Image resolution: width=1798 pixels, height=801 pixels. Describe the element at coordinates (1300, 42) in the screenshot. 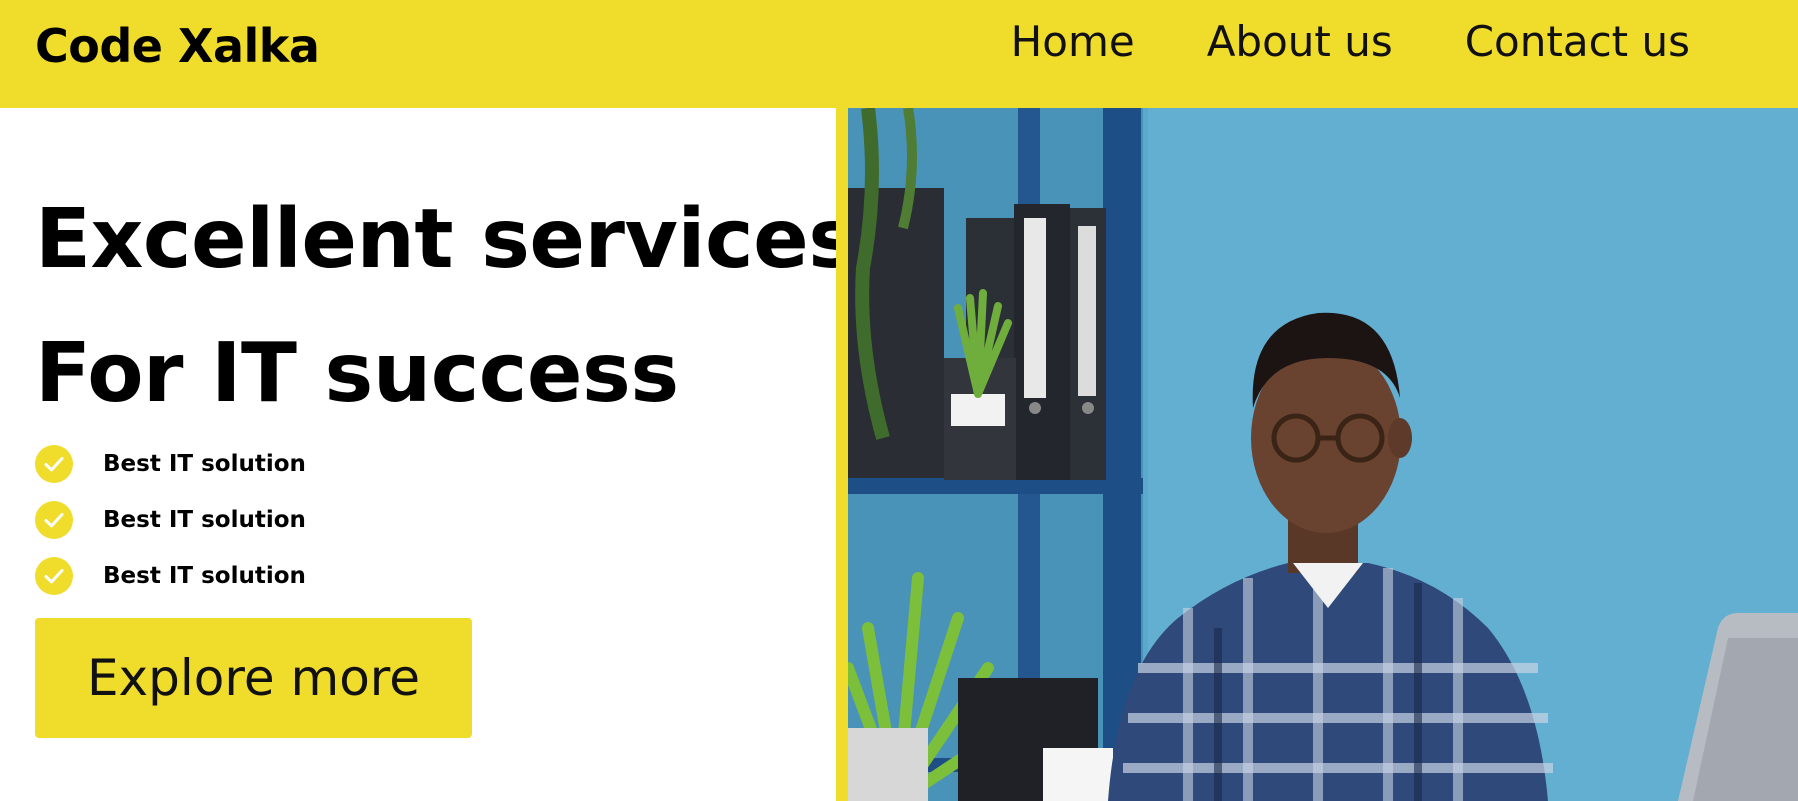

I see `nav-about-link: About us` at that location.